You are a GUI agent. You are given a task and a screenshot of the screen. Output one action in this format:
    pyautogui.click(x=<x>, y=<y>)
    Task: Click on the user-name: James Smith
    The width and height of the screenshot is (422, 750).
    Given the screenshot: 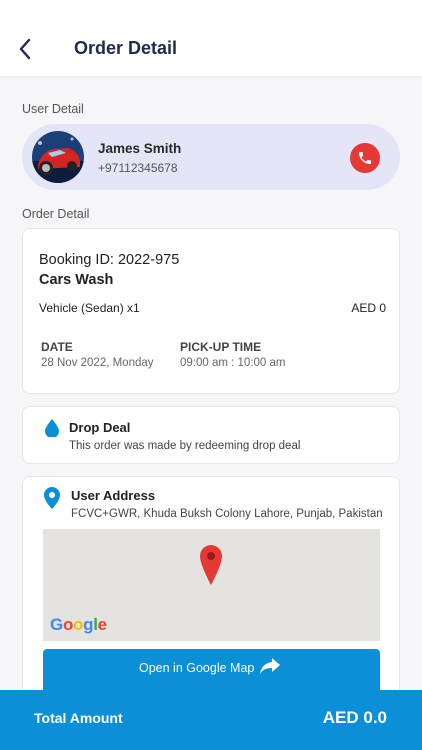 What is the action you would take?
    pyautogui.click(x=140, y=148)
    